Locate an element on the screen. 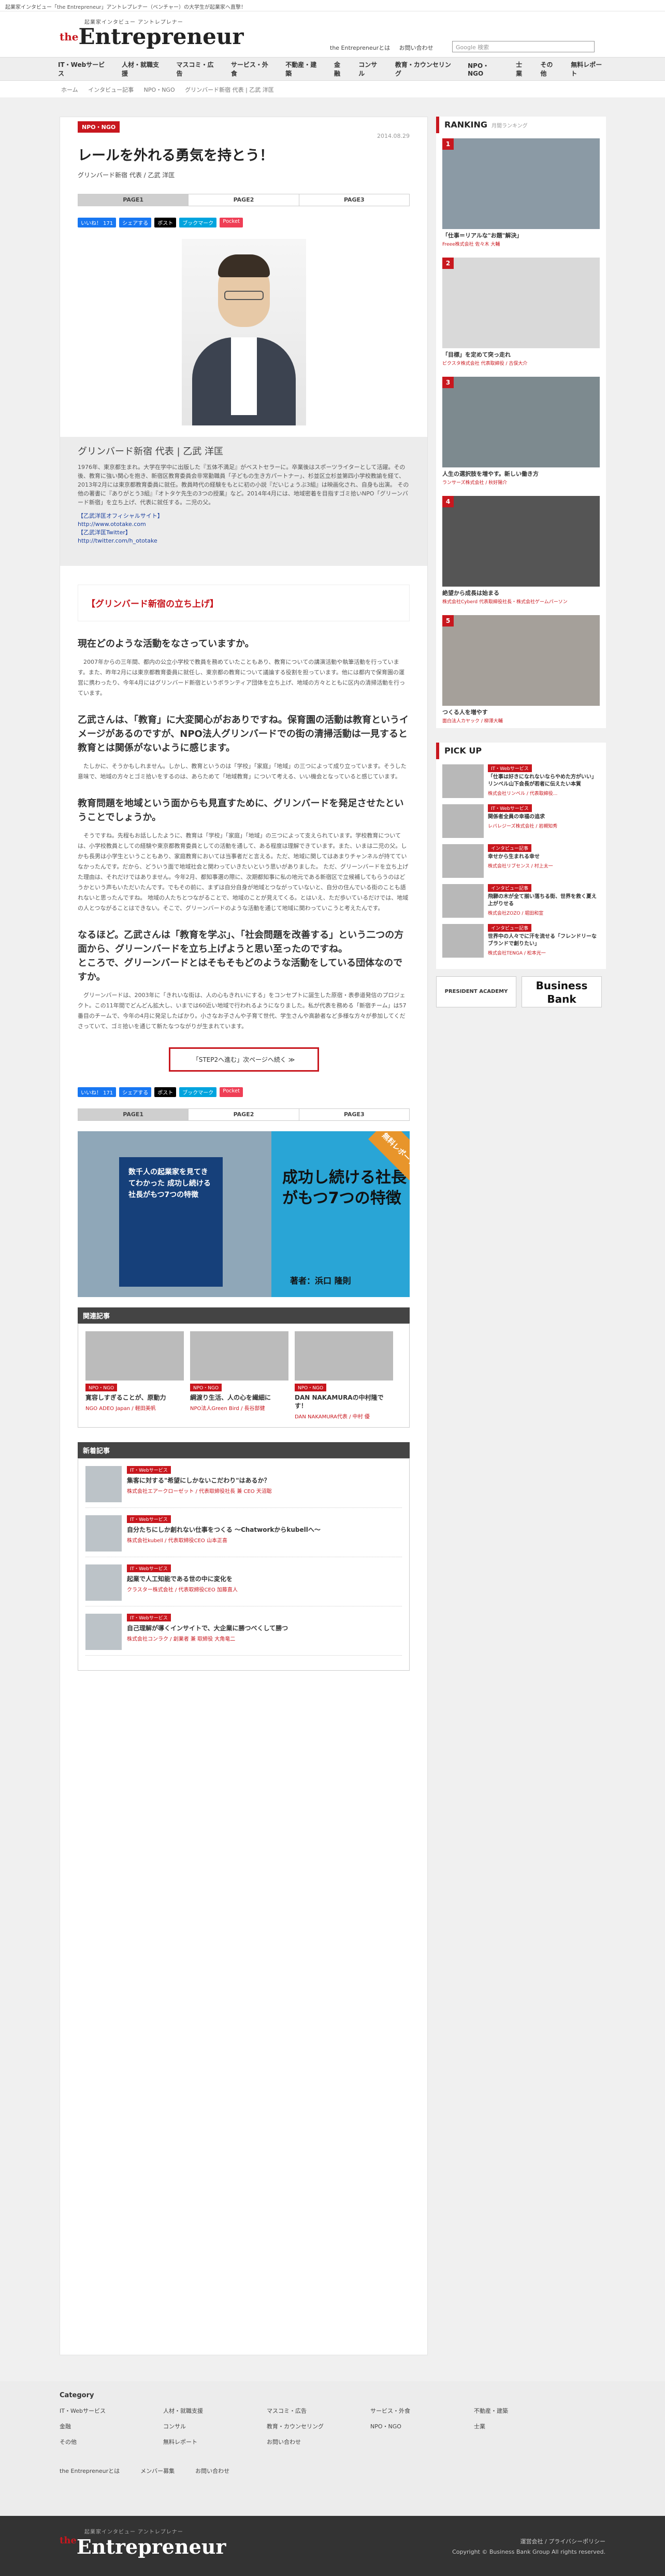 Image resolution: width=665 pixels, height=2576 pixels. footer-link: the Entrepreneurとは is located at coordinates (90, 2471).